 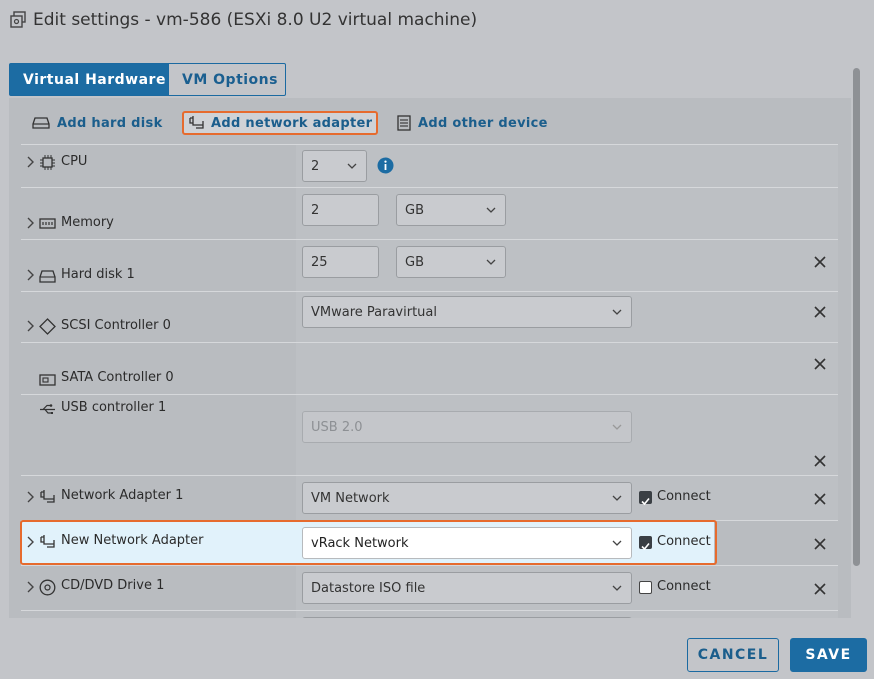 I want to click on network-adapter-1-select: VM Network, so click(x=467, y=498).